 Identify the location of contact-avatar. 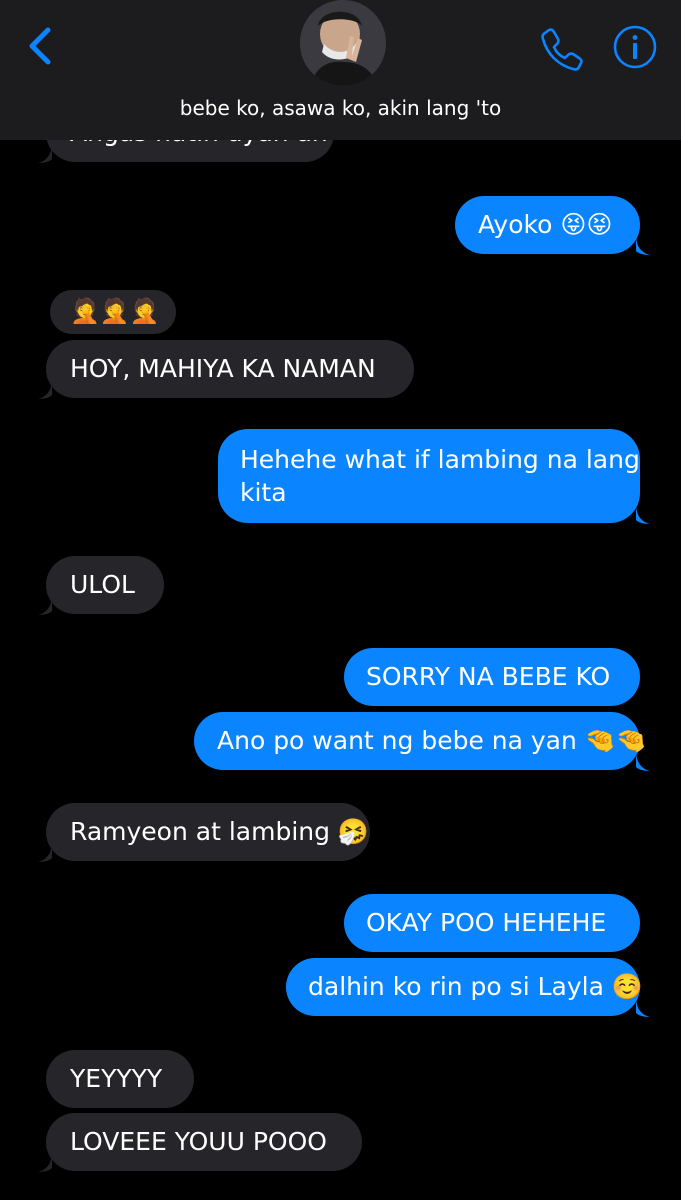
(343, 43).